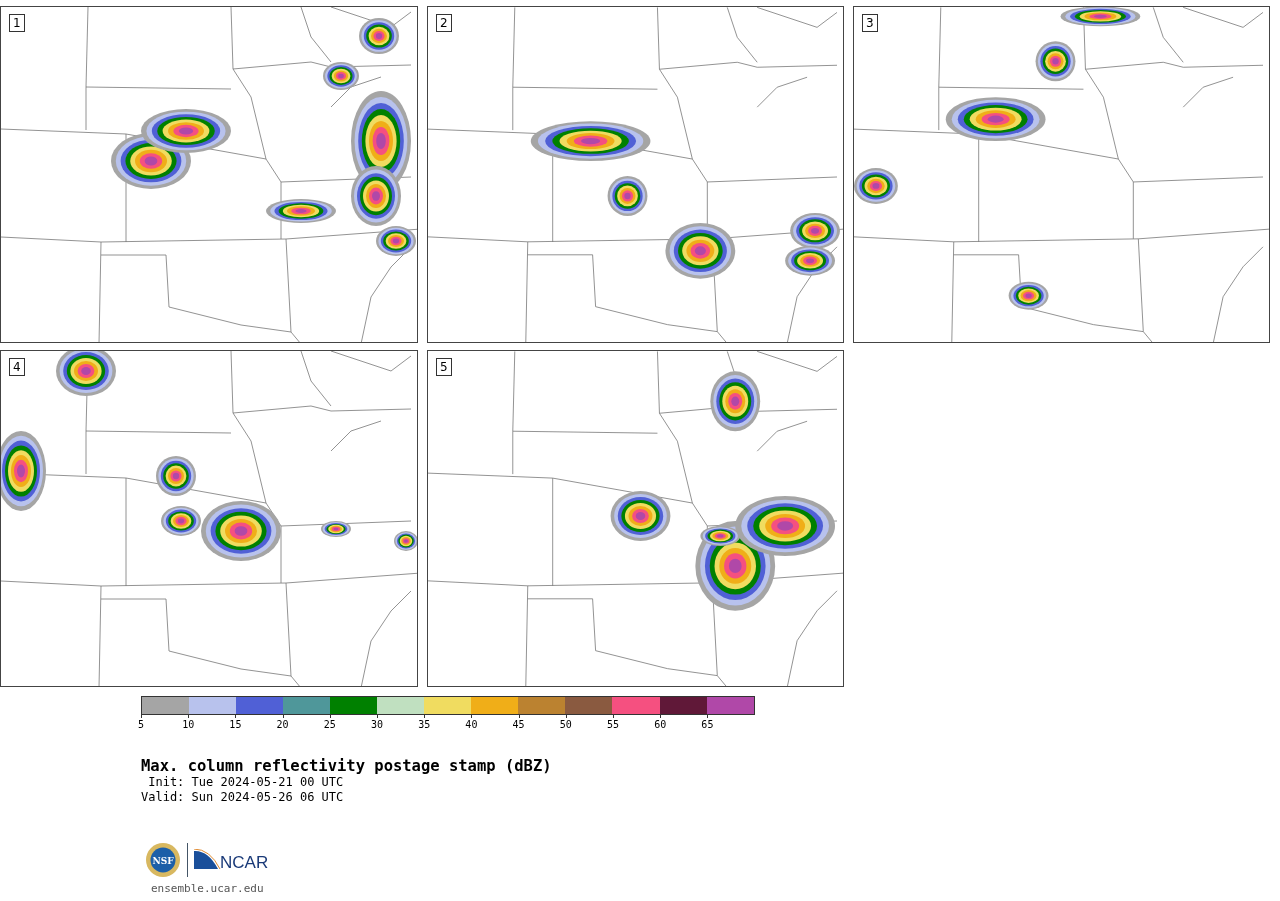  I want to click on panel-number: 1, so click(17, 23).